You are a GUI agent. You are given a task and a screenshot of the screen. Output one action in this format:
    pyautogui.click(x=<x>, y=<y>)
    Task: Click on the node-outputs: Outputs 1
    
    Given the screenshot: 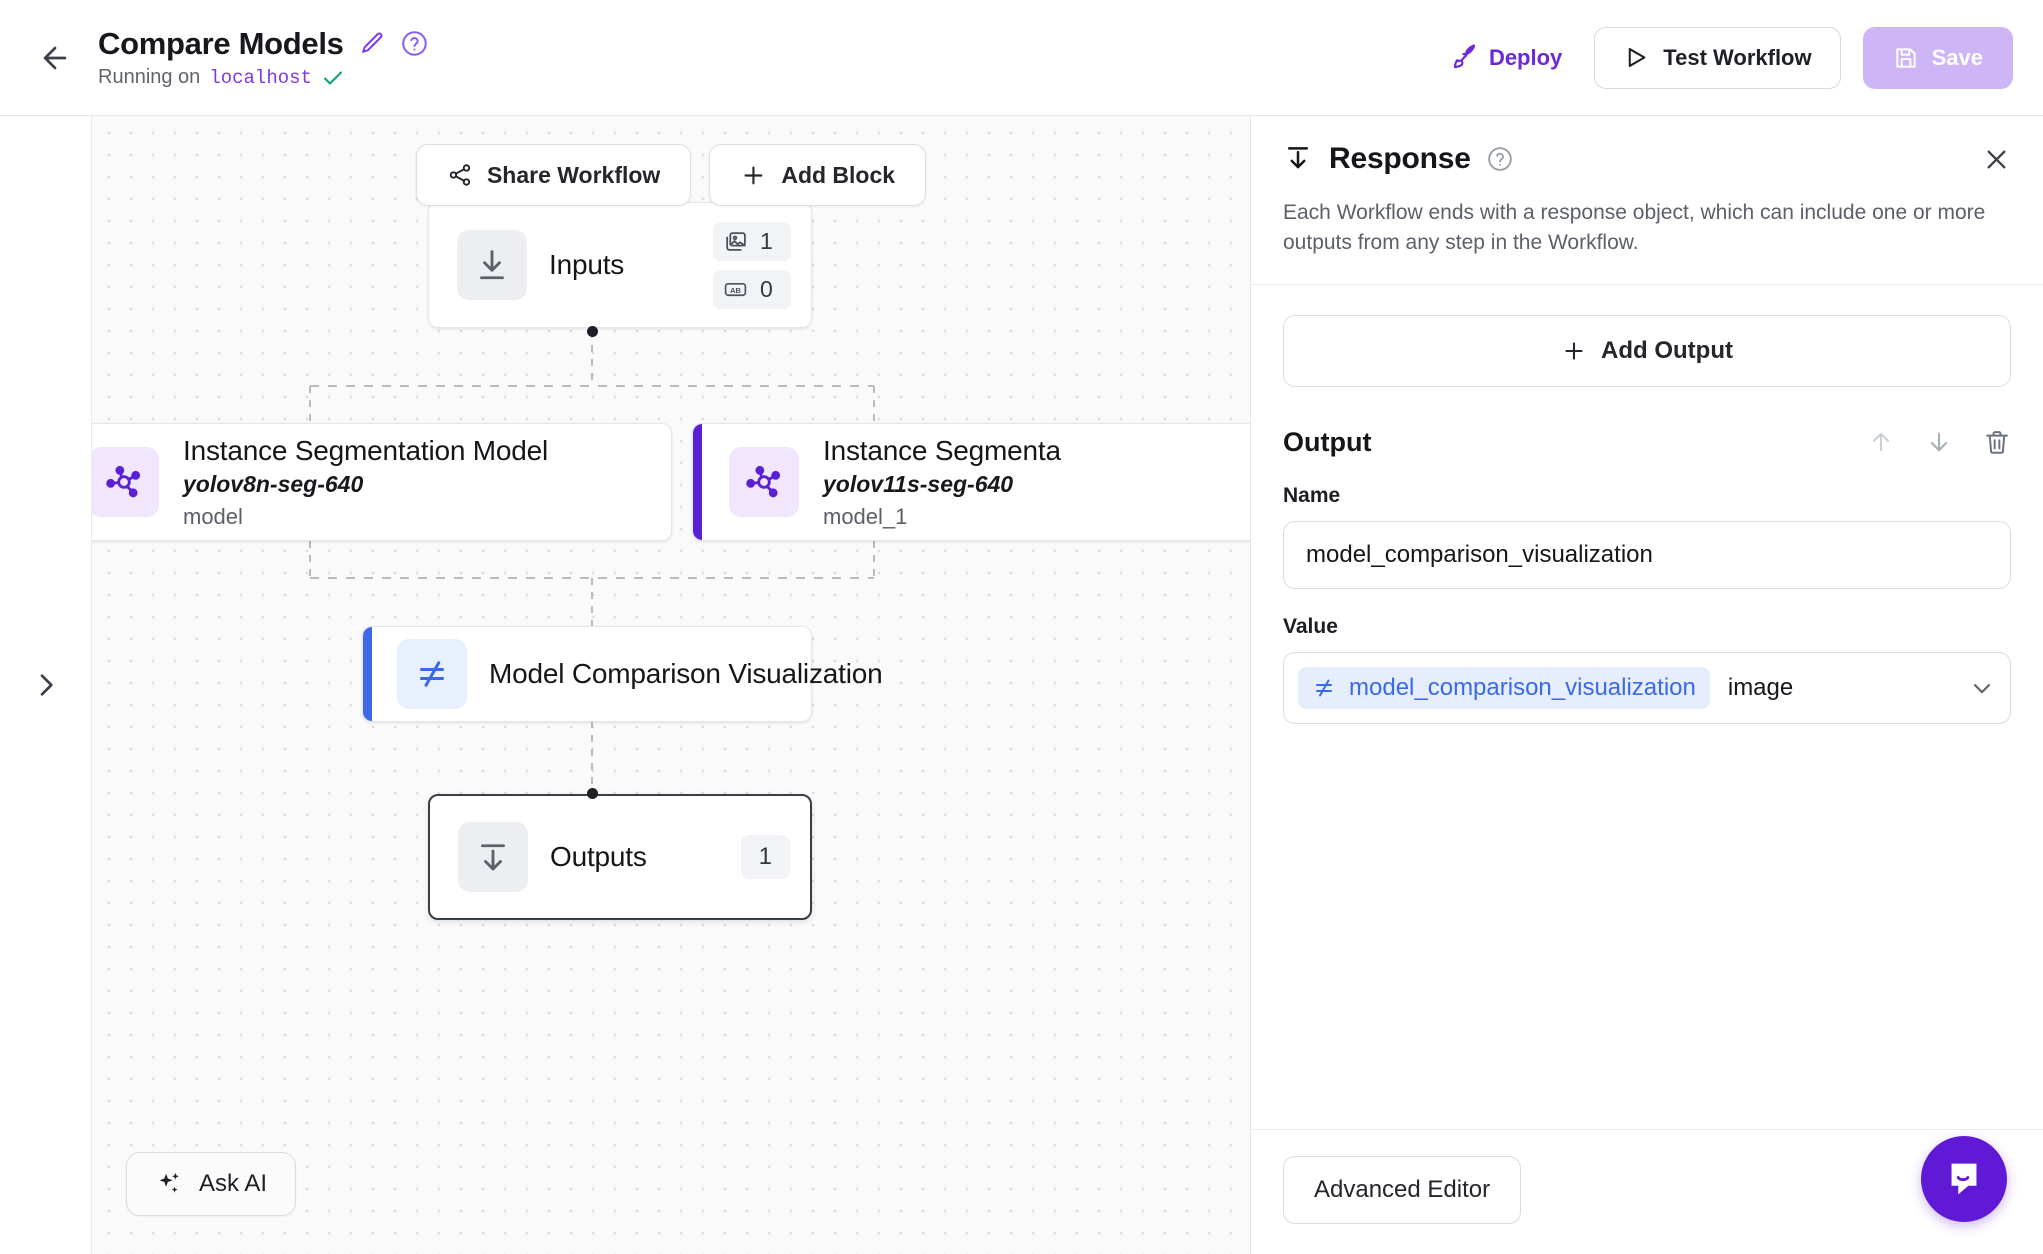 What is the action you would take?
    pyautogui.click(x=620, y=857)
    